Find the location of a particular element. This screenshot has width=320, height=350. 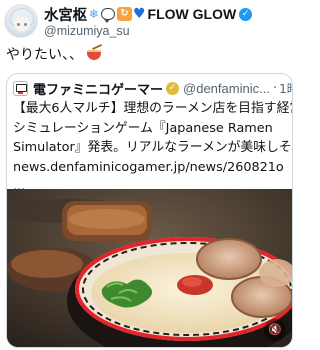

speech-bubble-icon is located at coordinates (107, 15).